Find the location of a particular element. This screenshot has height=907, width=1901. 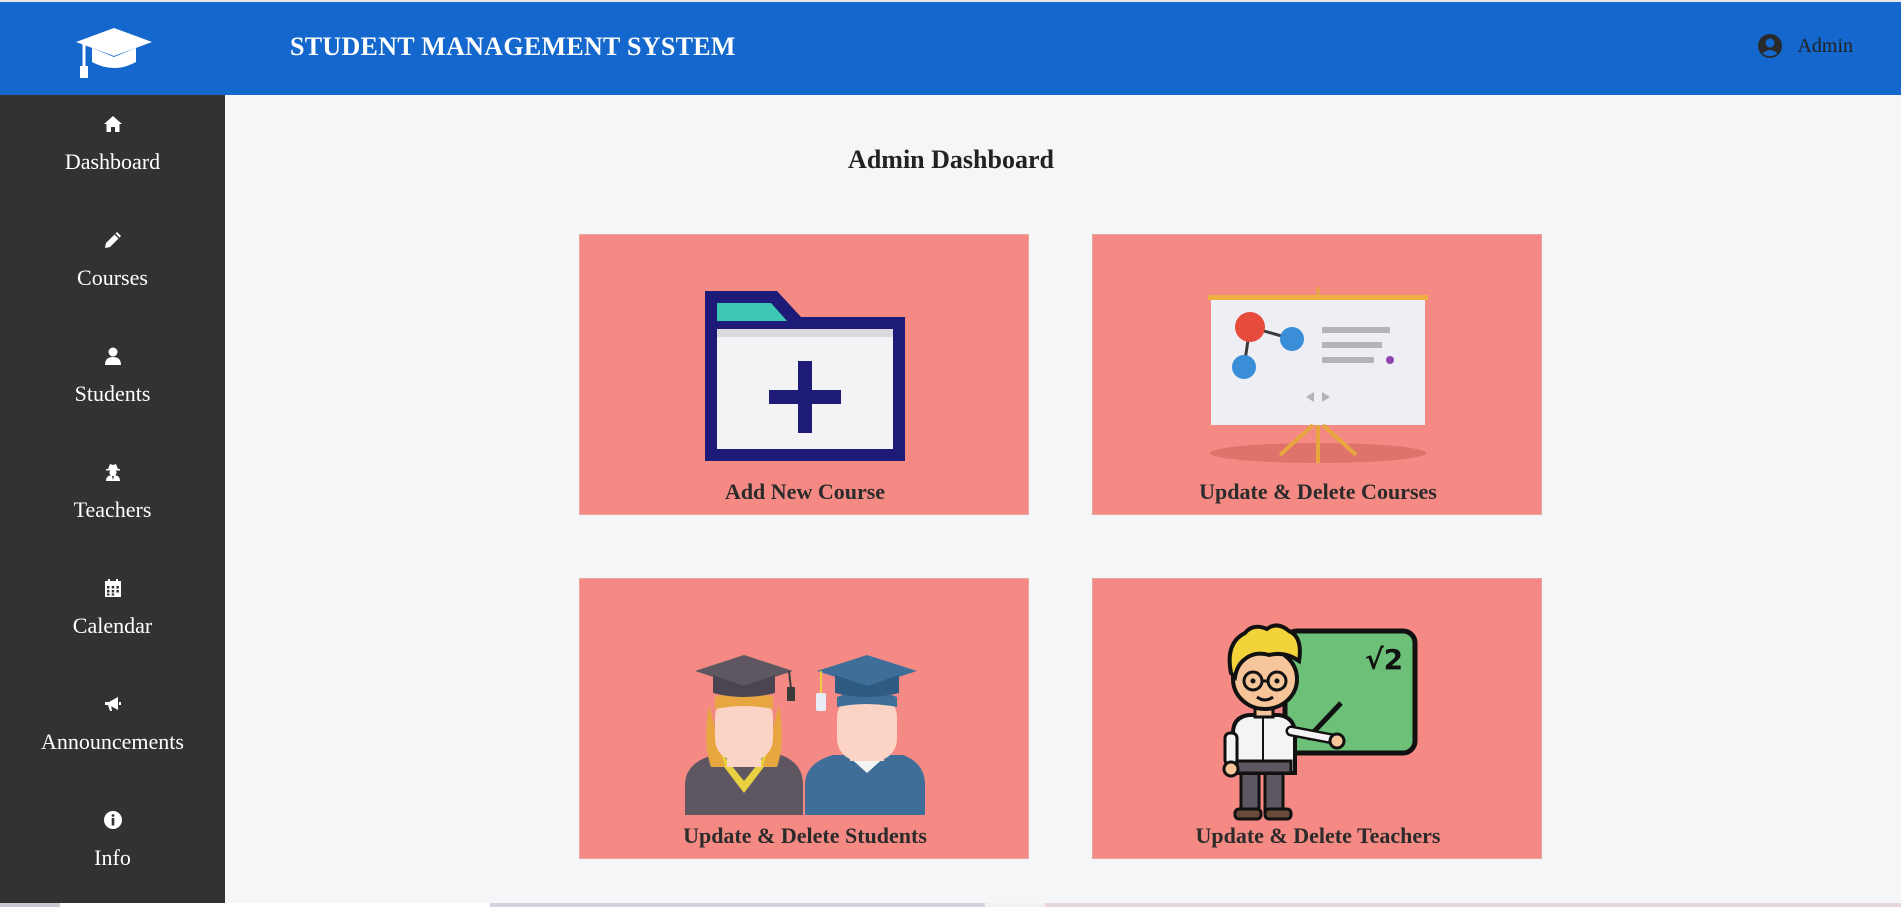

sidebar-item-courses: Courses is located at coordinates (112, 269).